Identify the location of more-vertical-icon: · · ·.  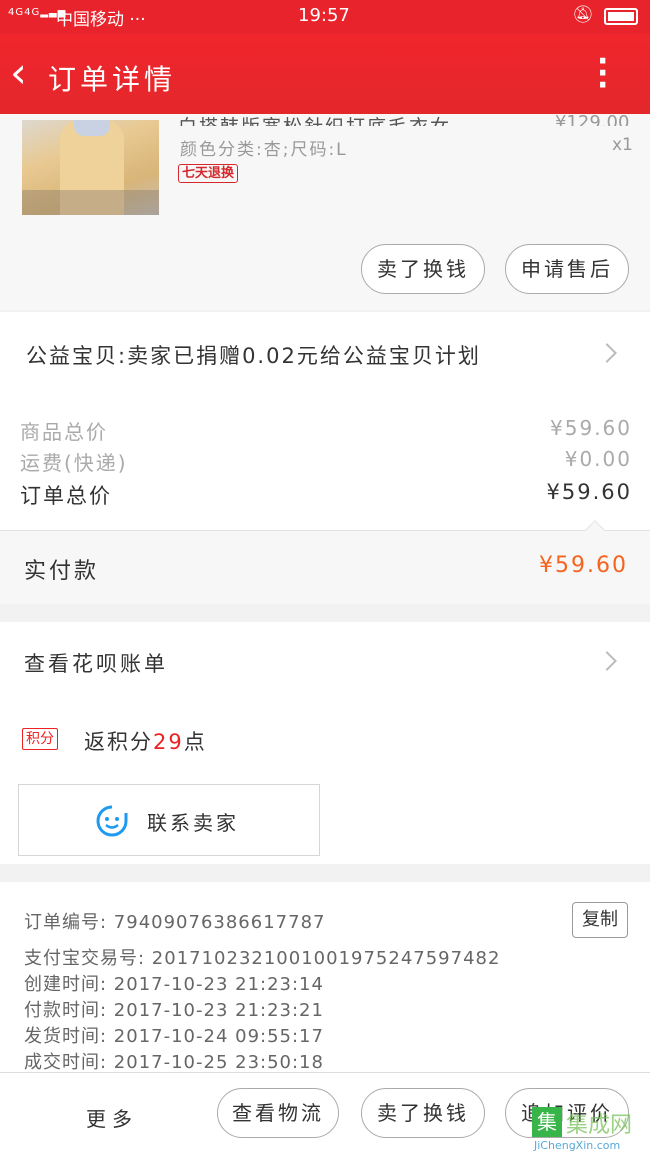
(602, 74).